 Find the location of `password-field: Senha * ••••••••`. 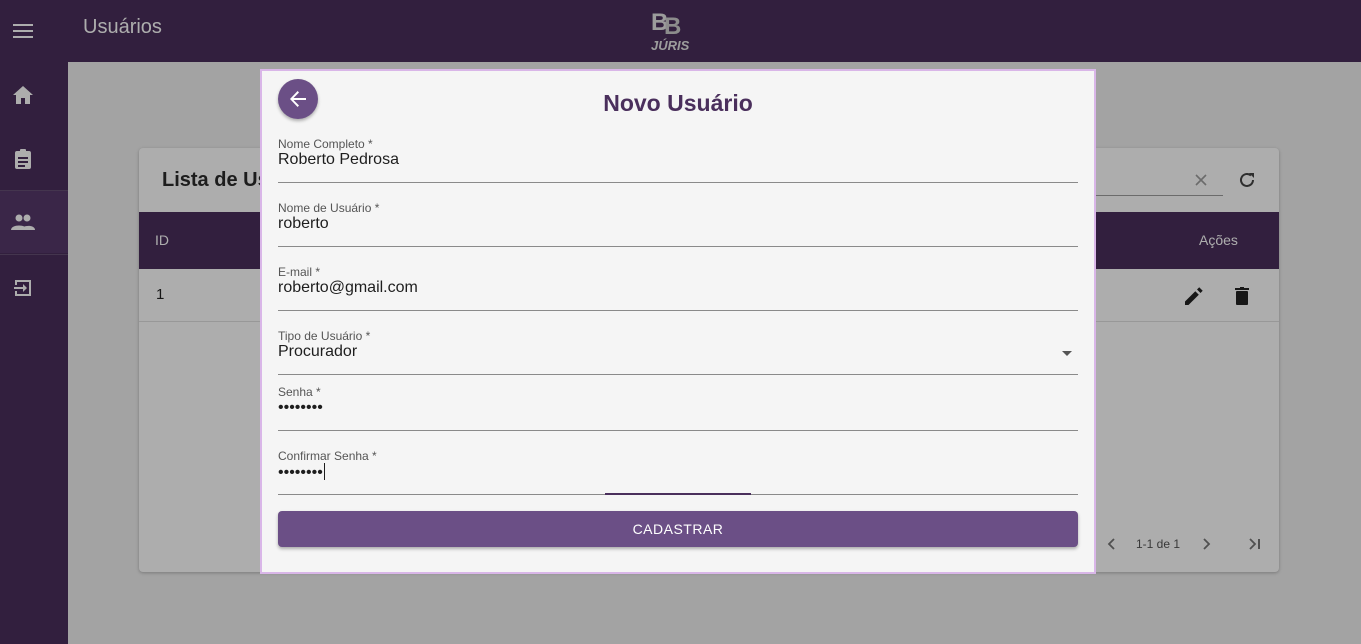

password-field: Senha * •••••••• is located at coordinates (678, 409).